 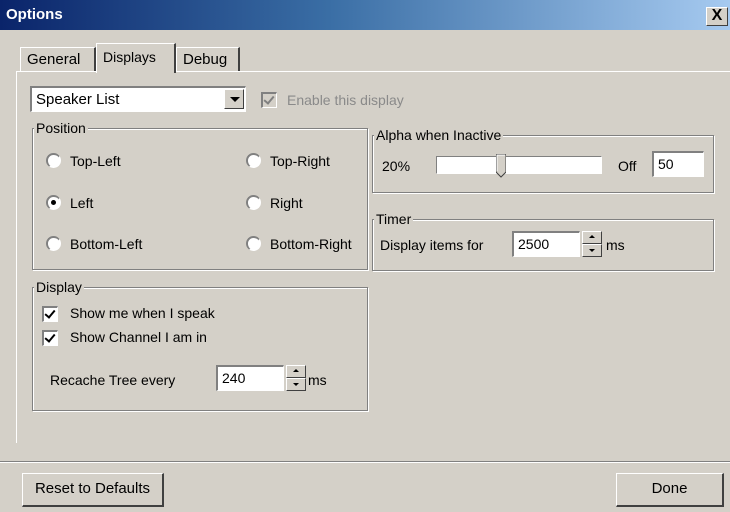 What do you see at coordinates (34, 14) in the screenshot?
I see `window-title: Options` at bounding box center [34, 14].